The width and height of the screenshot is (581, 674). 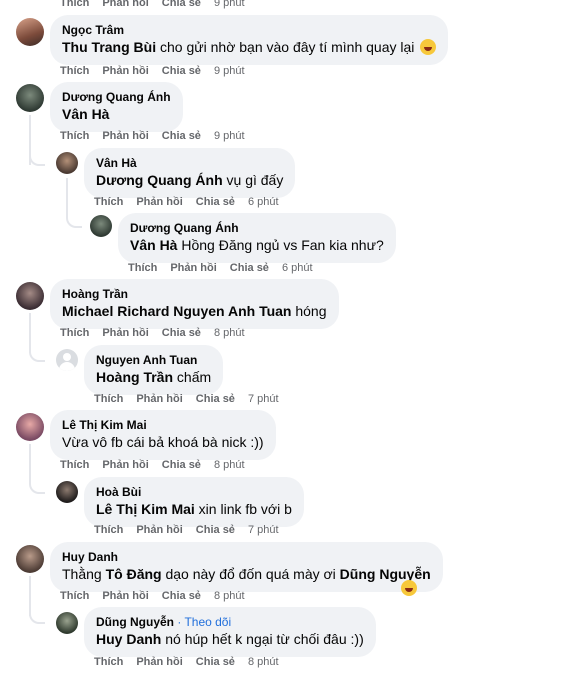 What do you see at coordinates (109, 47) in the screenshot?
I see `mention-link: Thu Trang Bùi` at bounding box center [109, 47].